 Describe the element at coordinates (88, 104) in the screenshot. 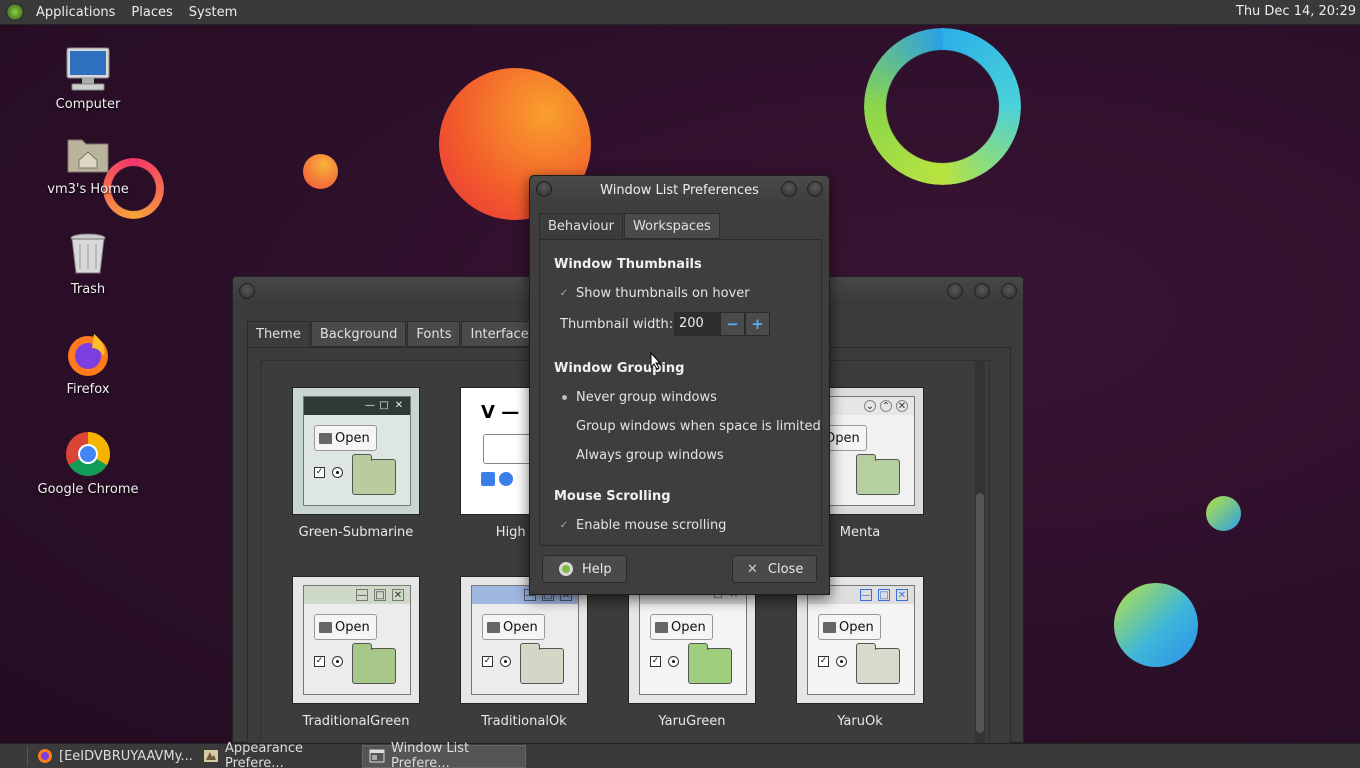

I see `desktop-icon-label: Computer` at that location.